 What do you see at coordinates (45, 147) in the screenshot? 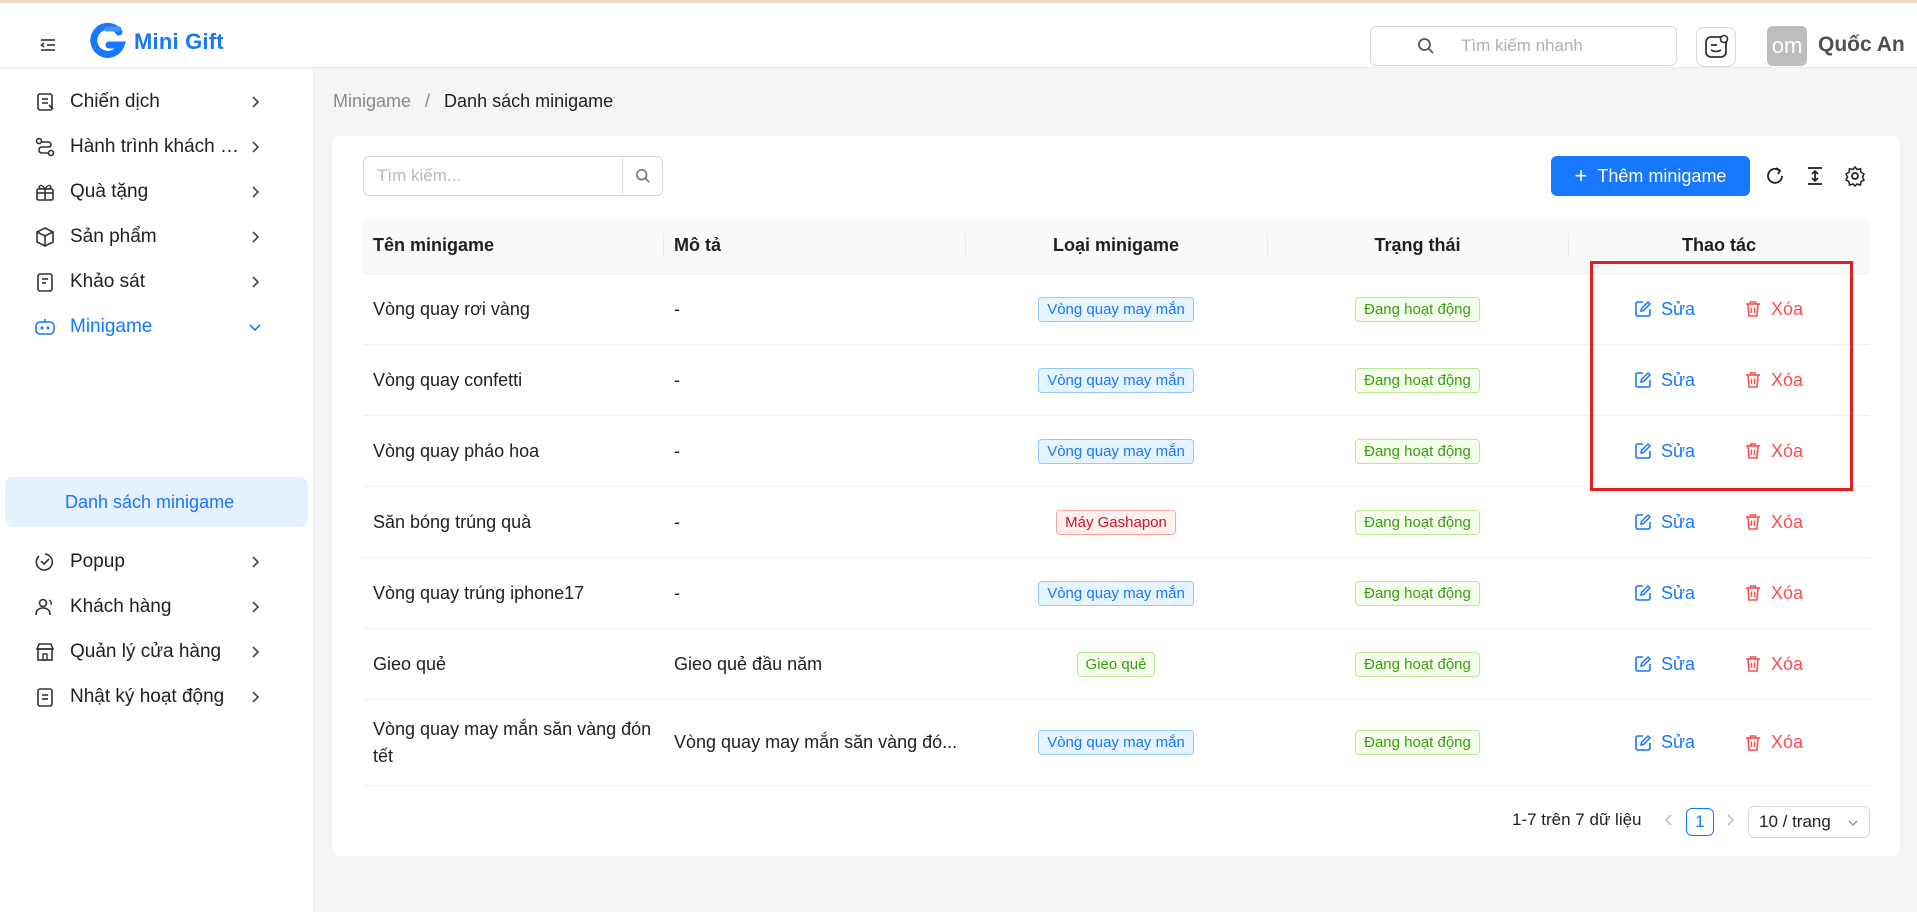
I see `journey-icon` at bounding box center [45, 147].